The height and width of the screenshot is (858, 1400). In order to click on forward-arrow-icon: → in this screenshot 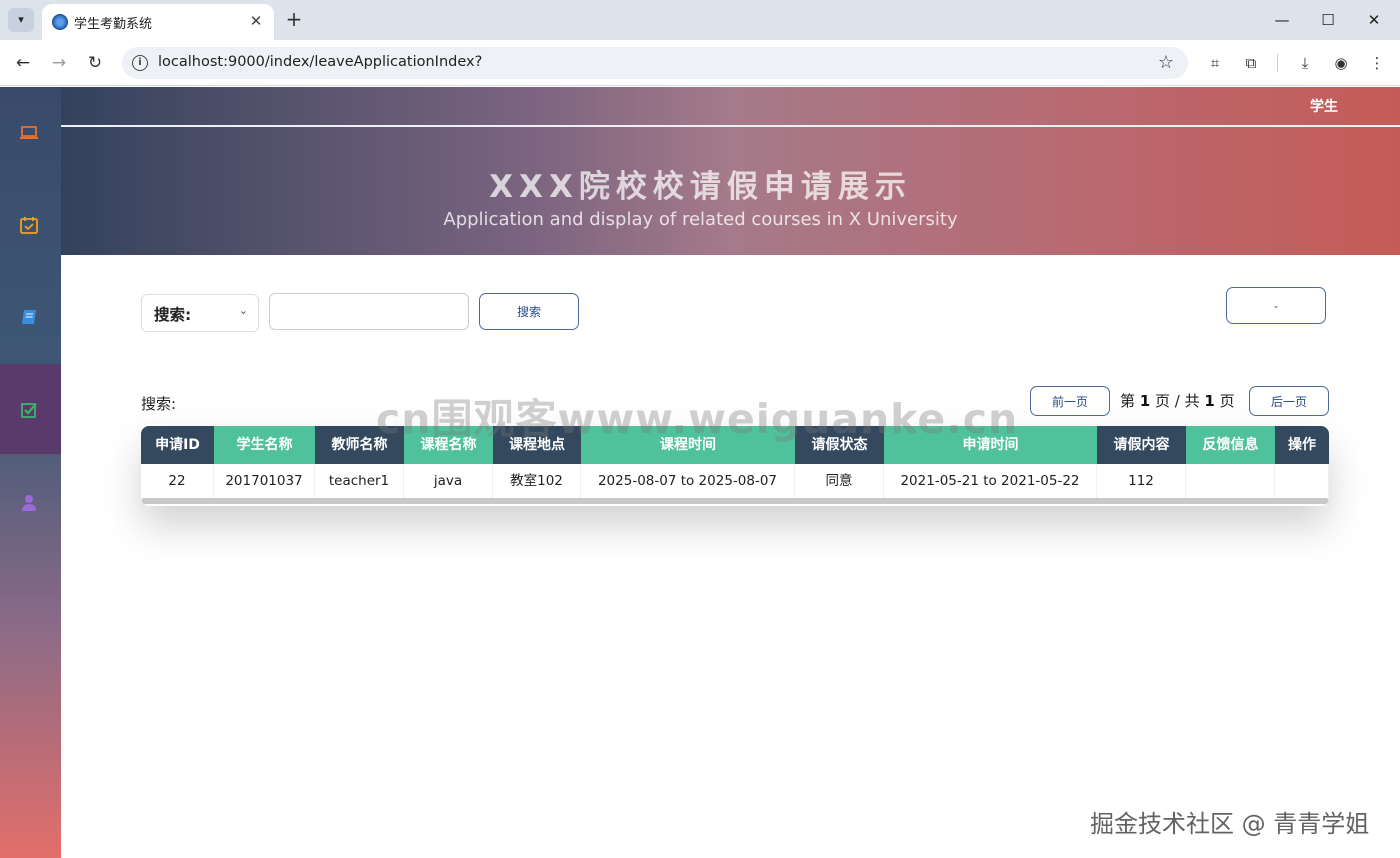, I will do `click(59, 63)`.